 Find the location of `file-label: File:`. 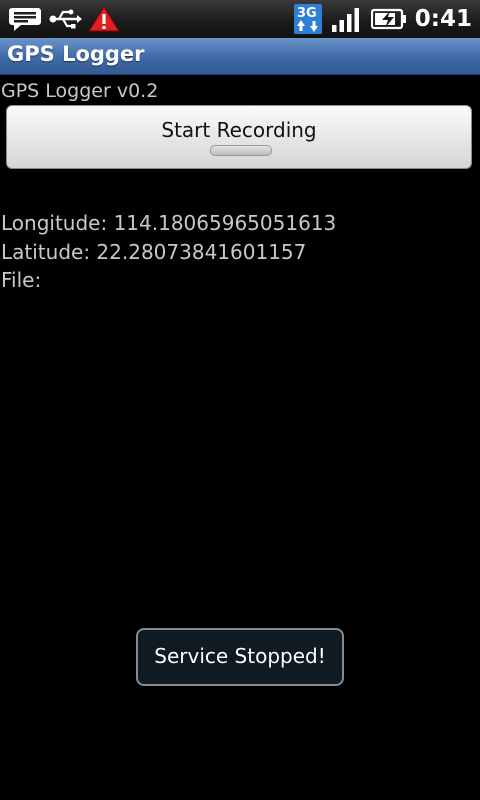

file-label: File: is located at coordinates (21, 280).